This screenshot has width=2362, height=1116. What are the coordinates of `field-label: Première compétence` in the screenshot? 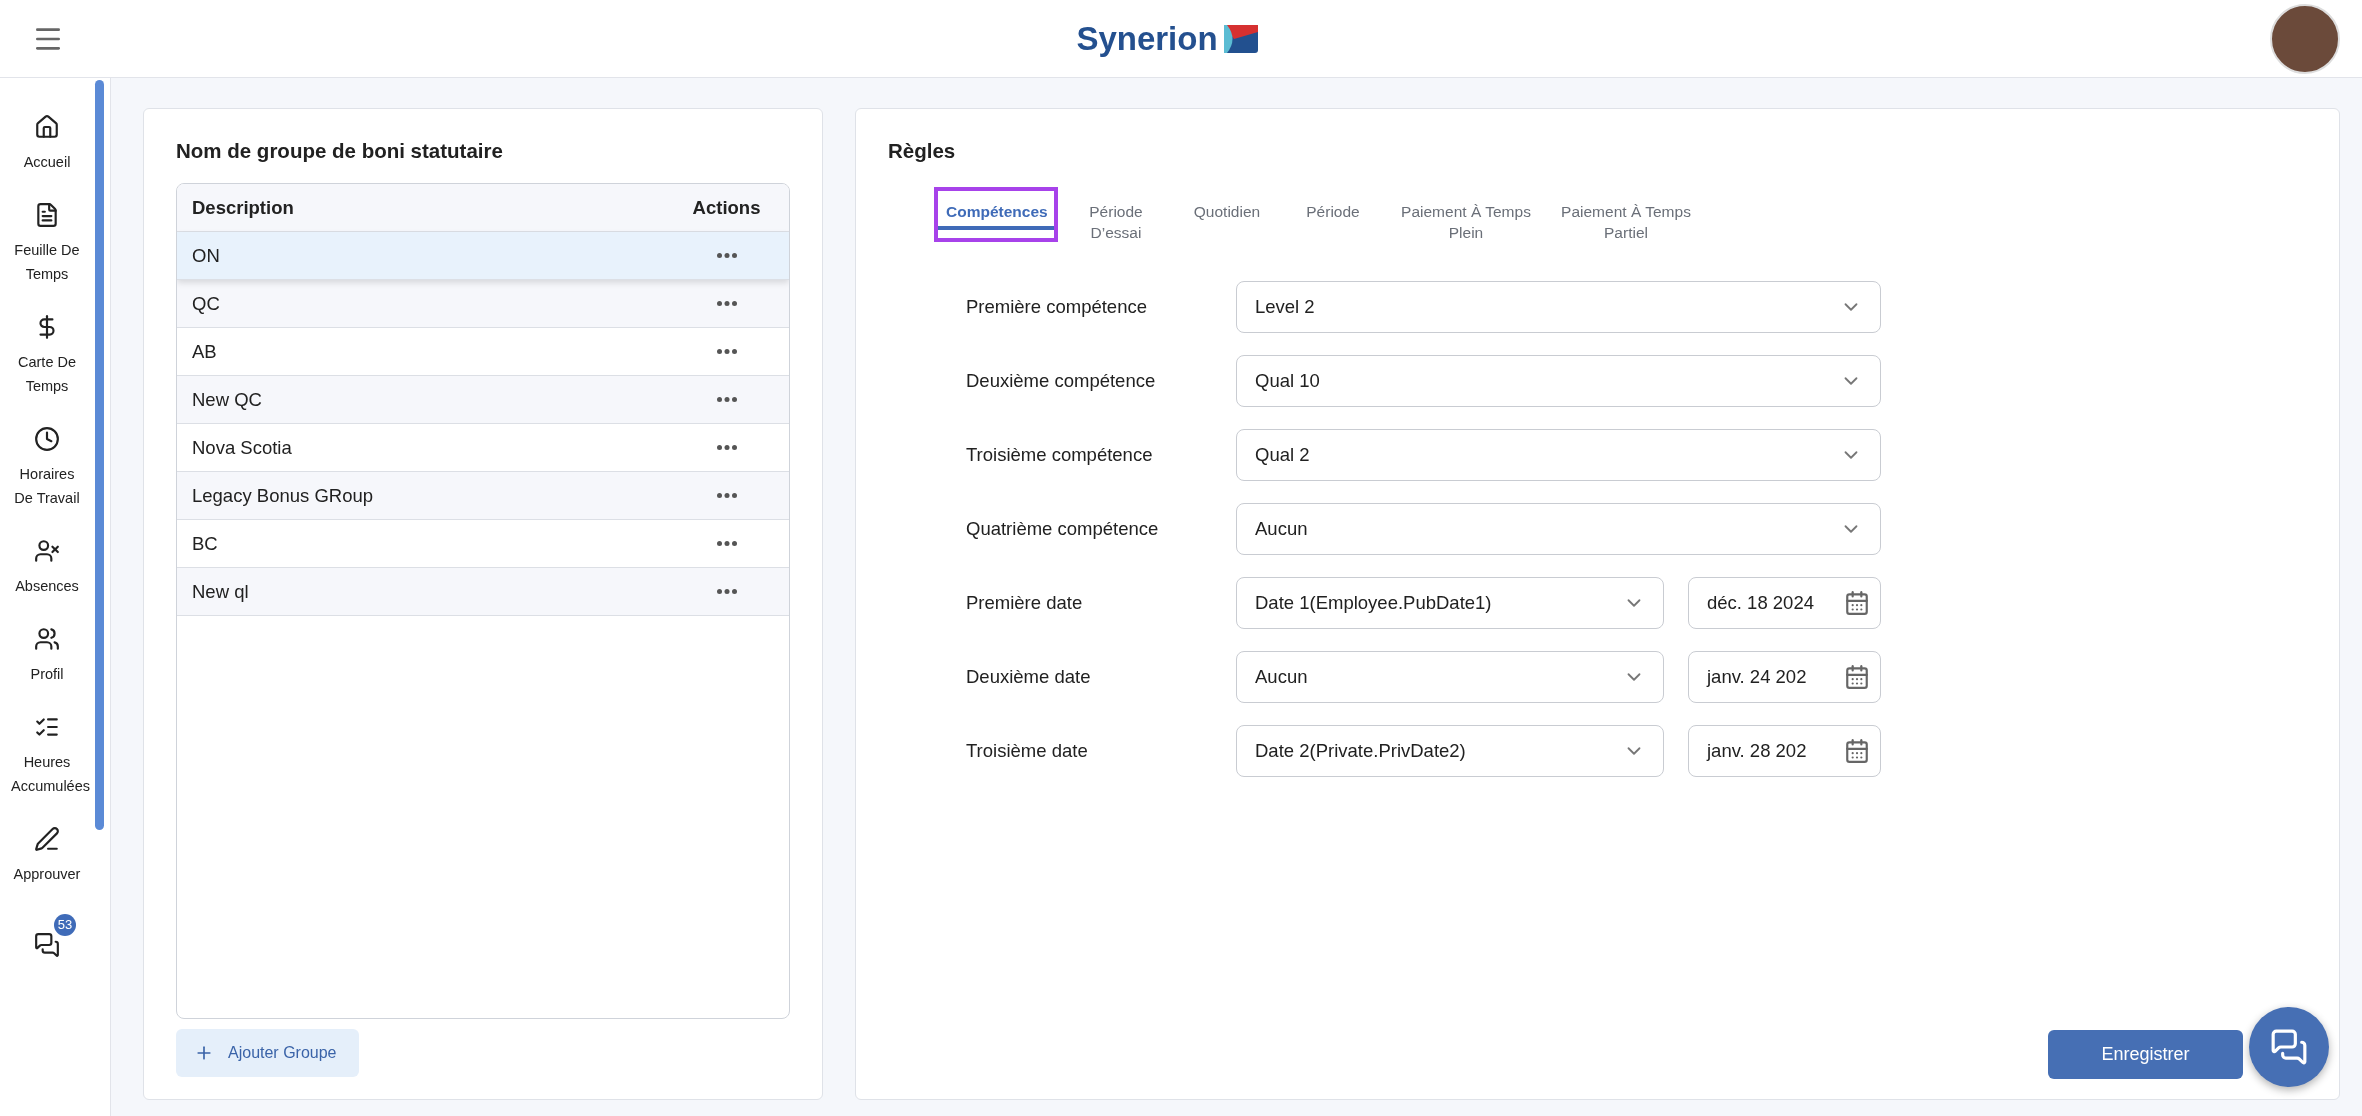 It's located at (1057, 307).